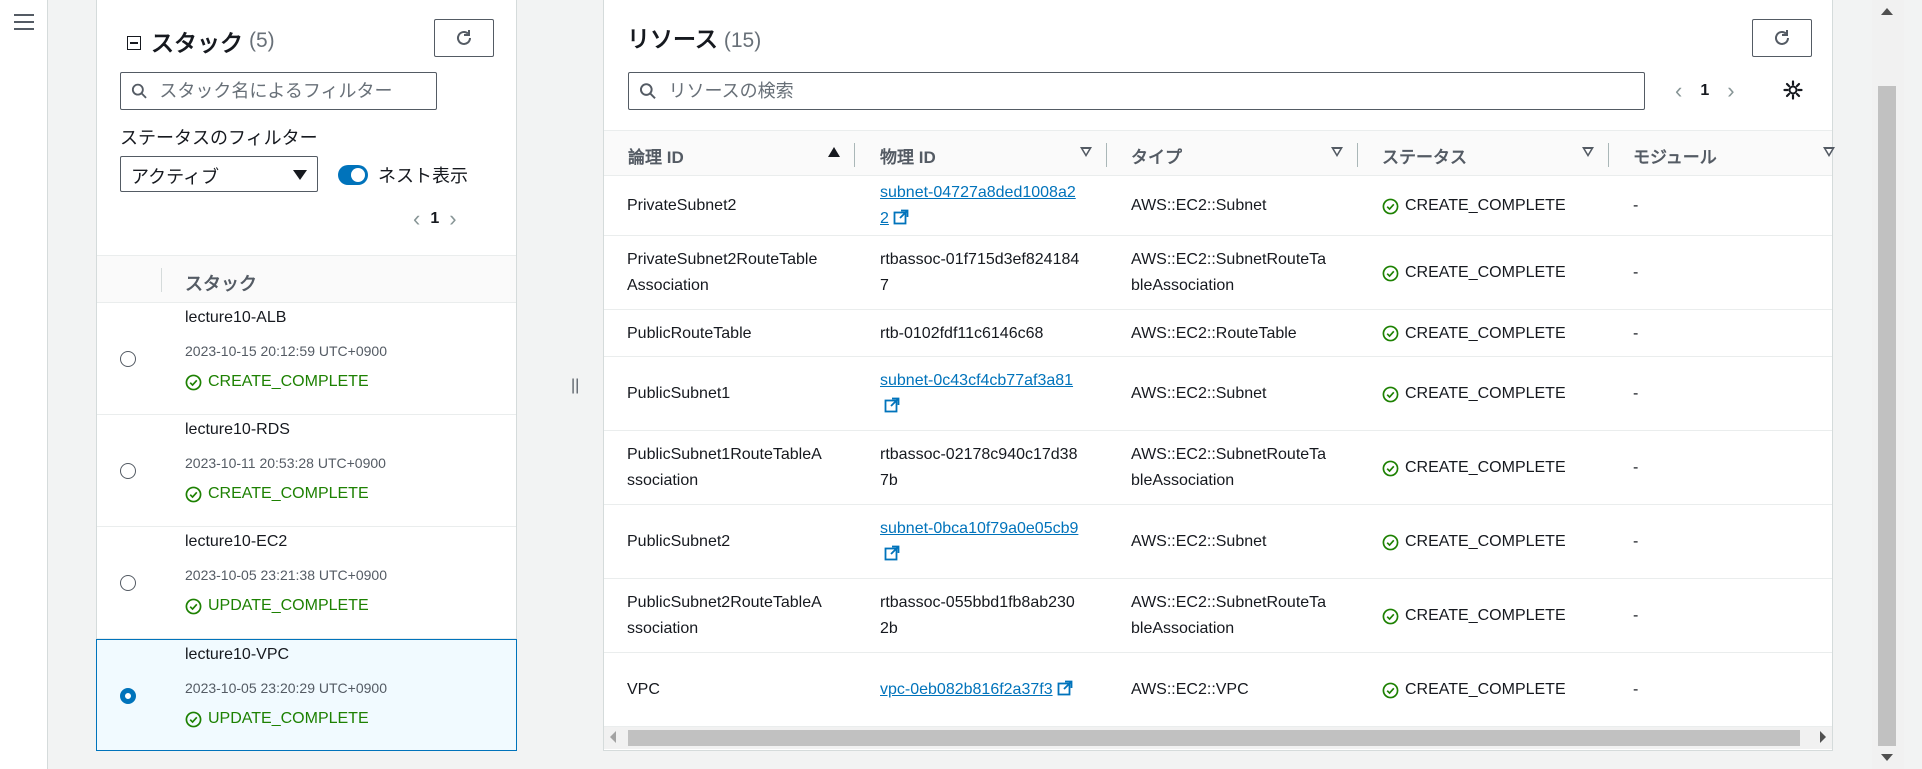 Image resolution: width=1922 pixels, height=769 pixels. Describe the element at coordinates (306, 279) in the screenshot. I see `stacks-table-header: スタック` at that location.